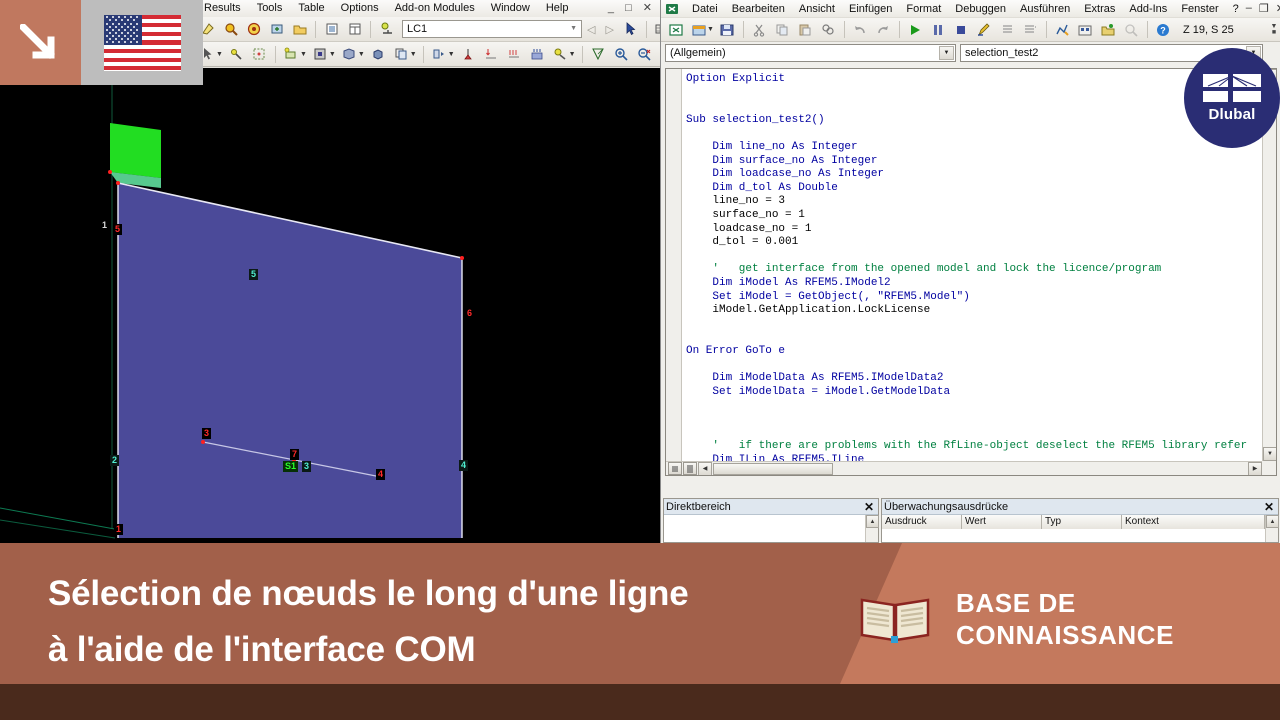 The height and width of the screenshot is (720, 1280). I want to click on table-grid-icon, so click(354, 29).